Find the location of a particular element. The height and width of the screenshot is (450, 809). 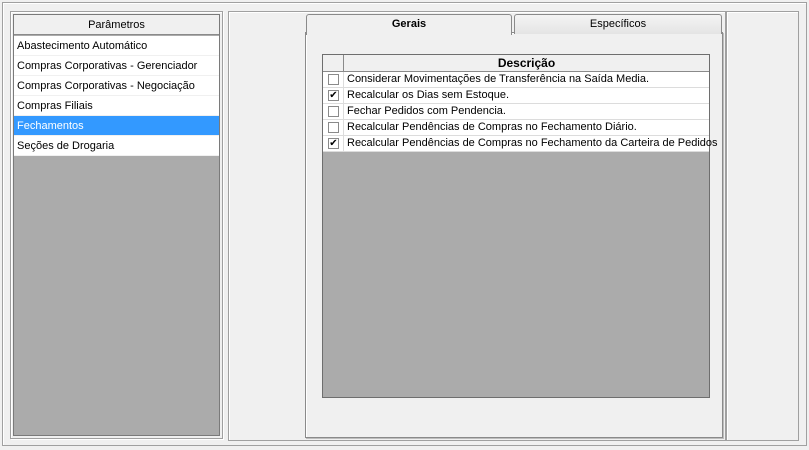

parameter-item-abastecimento: Abastecimento Automático is located at coordinates (116, 46).